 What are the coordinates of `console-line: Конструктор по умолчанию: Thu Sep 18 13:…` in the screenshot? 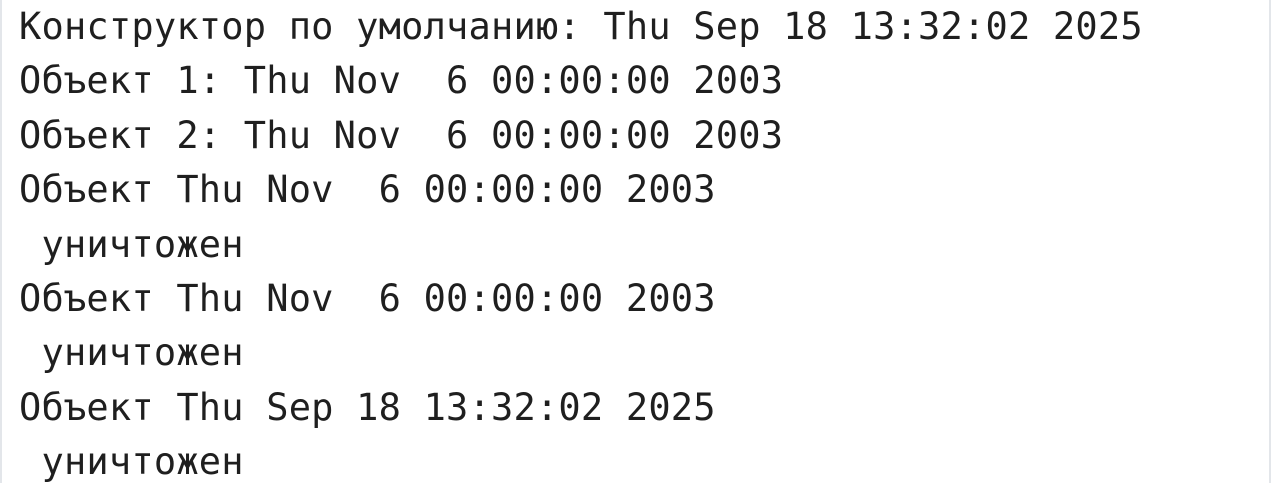 It's located at (581, 26).